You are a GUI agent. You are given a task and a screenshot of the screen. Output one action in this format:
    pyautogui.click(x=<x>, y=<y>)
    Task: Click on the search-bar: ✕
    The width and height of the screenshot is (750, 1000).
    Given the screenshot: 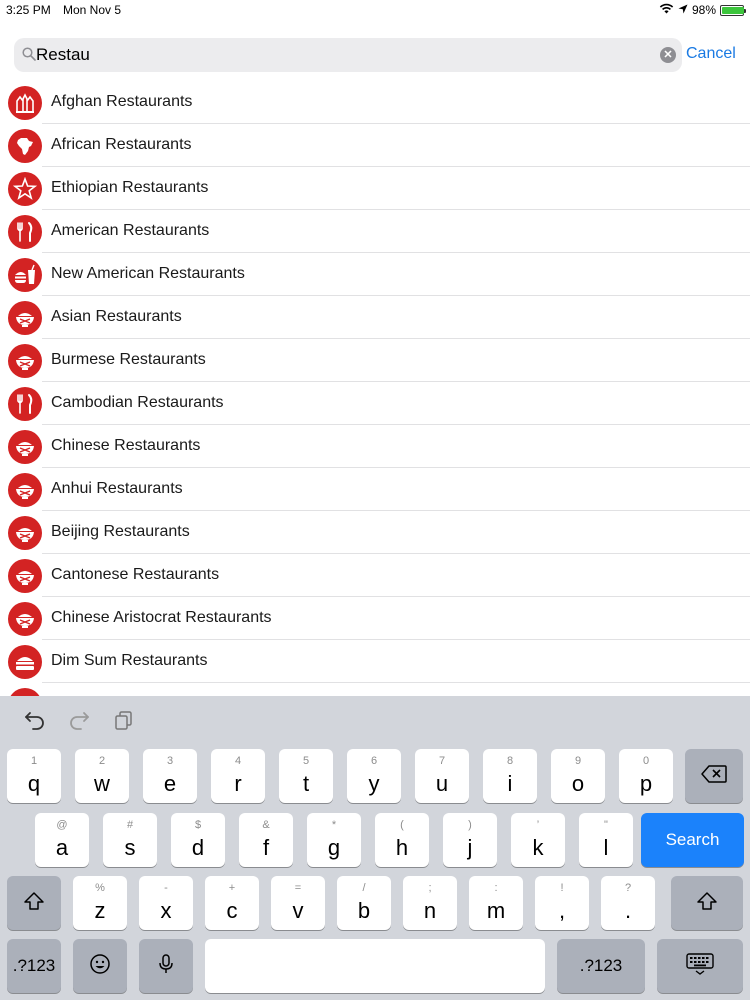 What is the action you would take?
    pyautogui.click(x=348, y=55)
    